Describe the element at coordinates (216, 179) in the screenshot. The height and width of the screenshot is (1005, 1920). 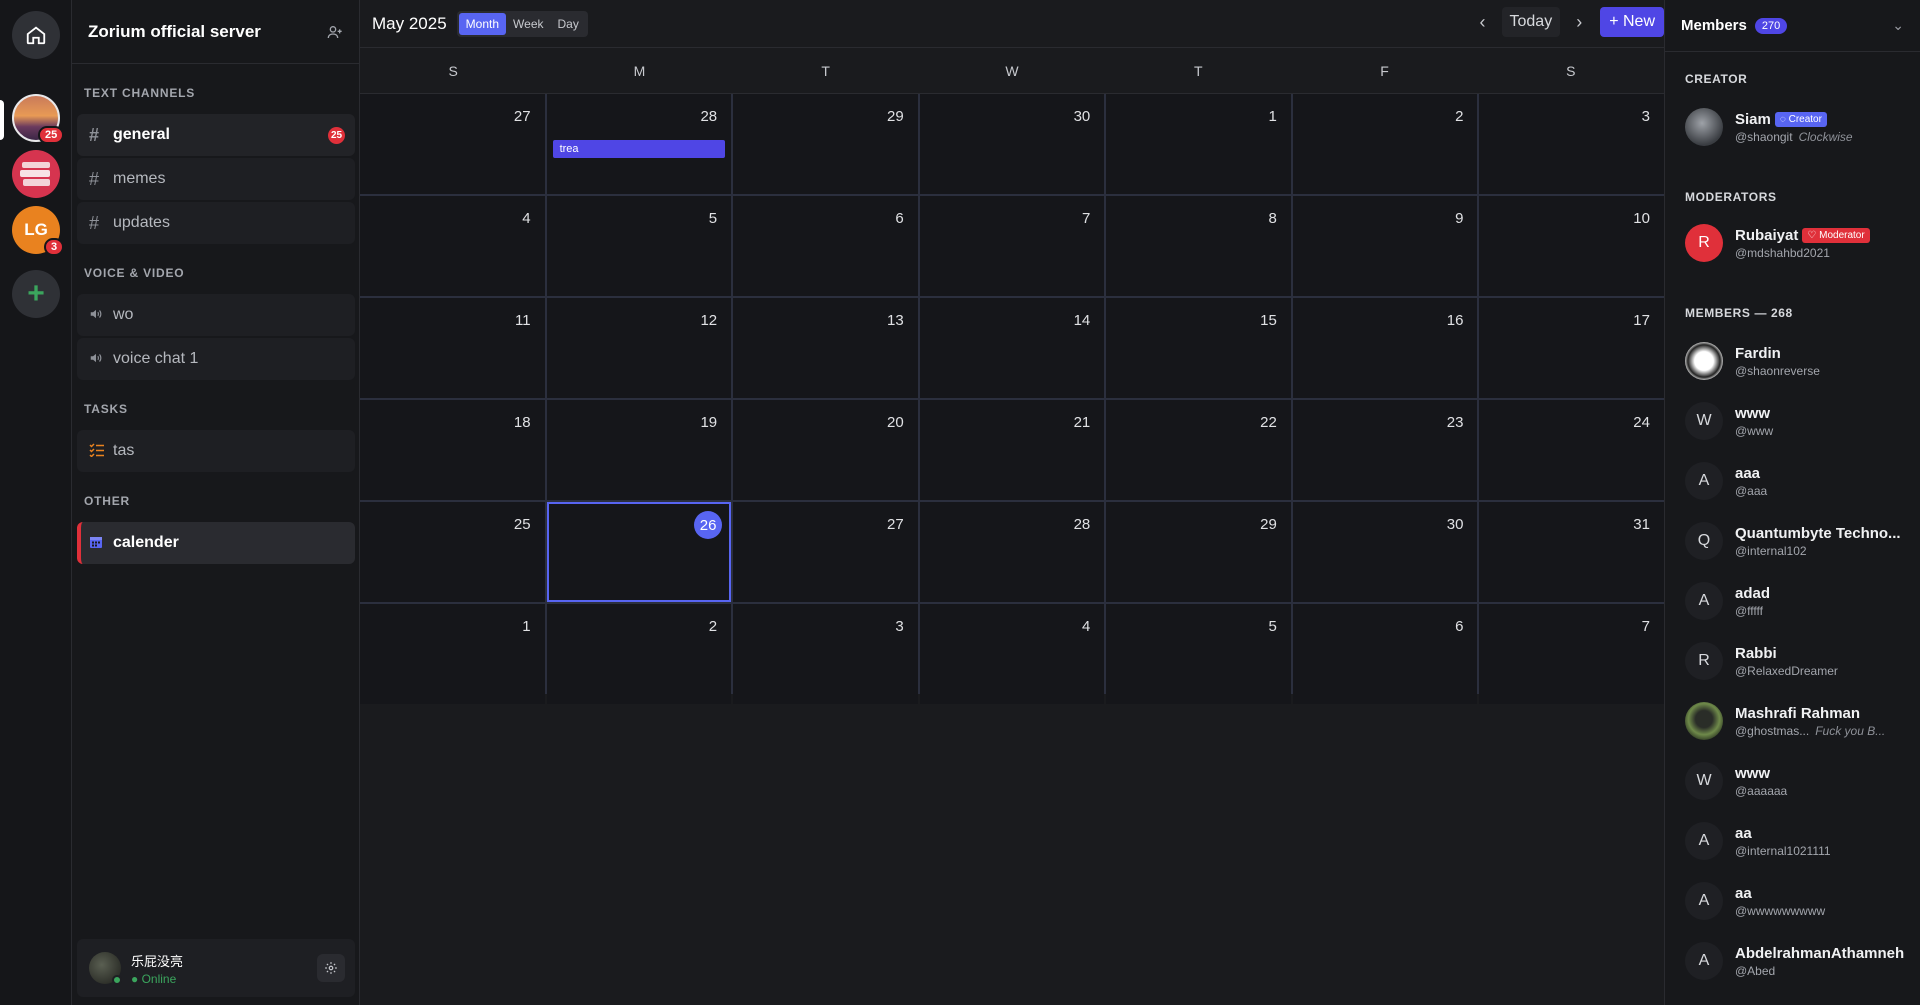
I see `channel-memes: # memes` at that location.